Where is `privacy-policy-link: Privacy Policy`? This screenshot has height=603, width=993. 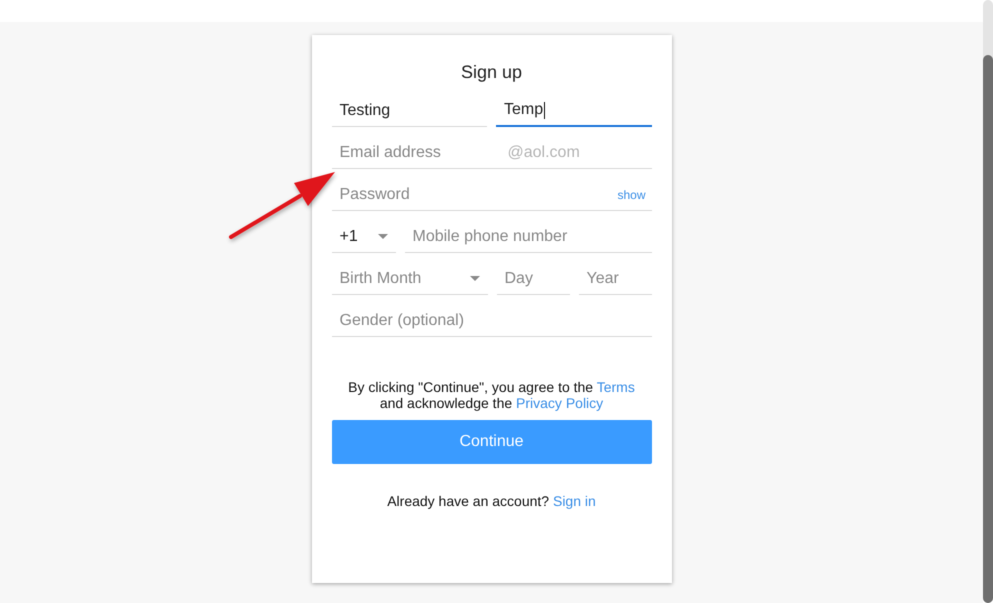
privacy-policy-link: Privacy Policy is located at coordinates (560, 403).